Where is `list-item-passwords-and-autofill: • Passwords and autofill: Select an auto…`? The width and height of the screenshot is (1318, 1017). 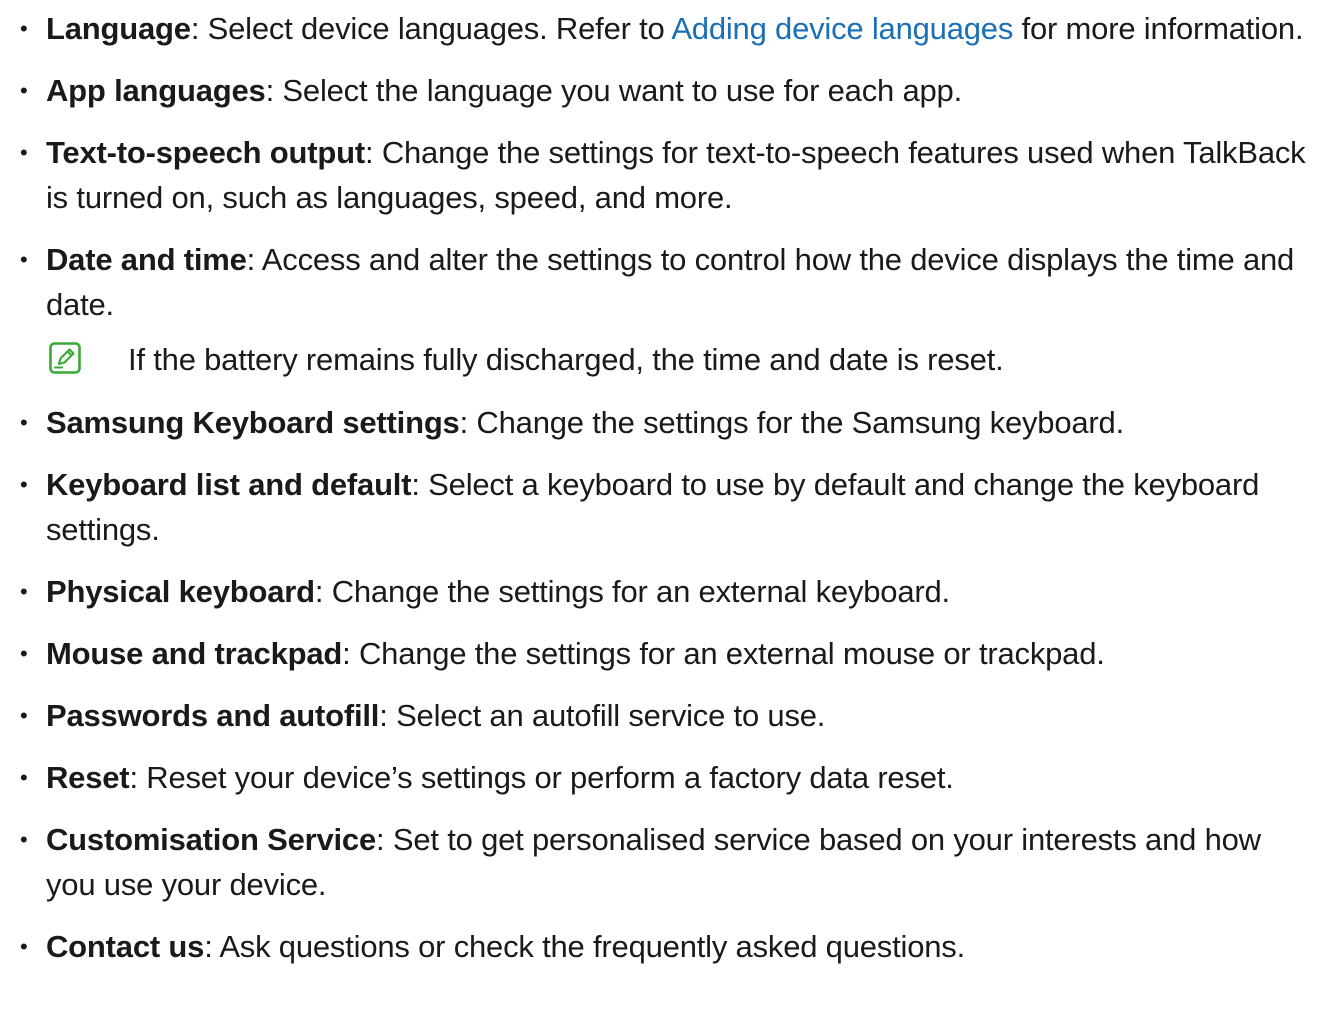
list-item-passwords-and-autofill: • Passwords and autofill: Select an auto… is located at coordinates (659, 715).